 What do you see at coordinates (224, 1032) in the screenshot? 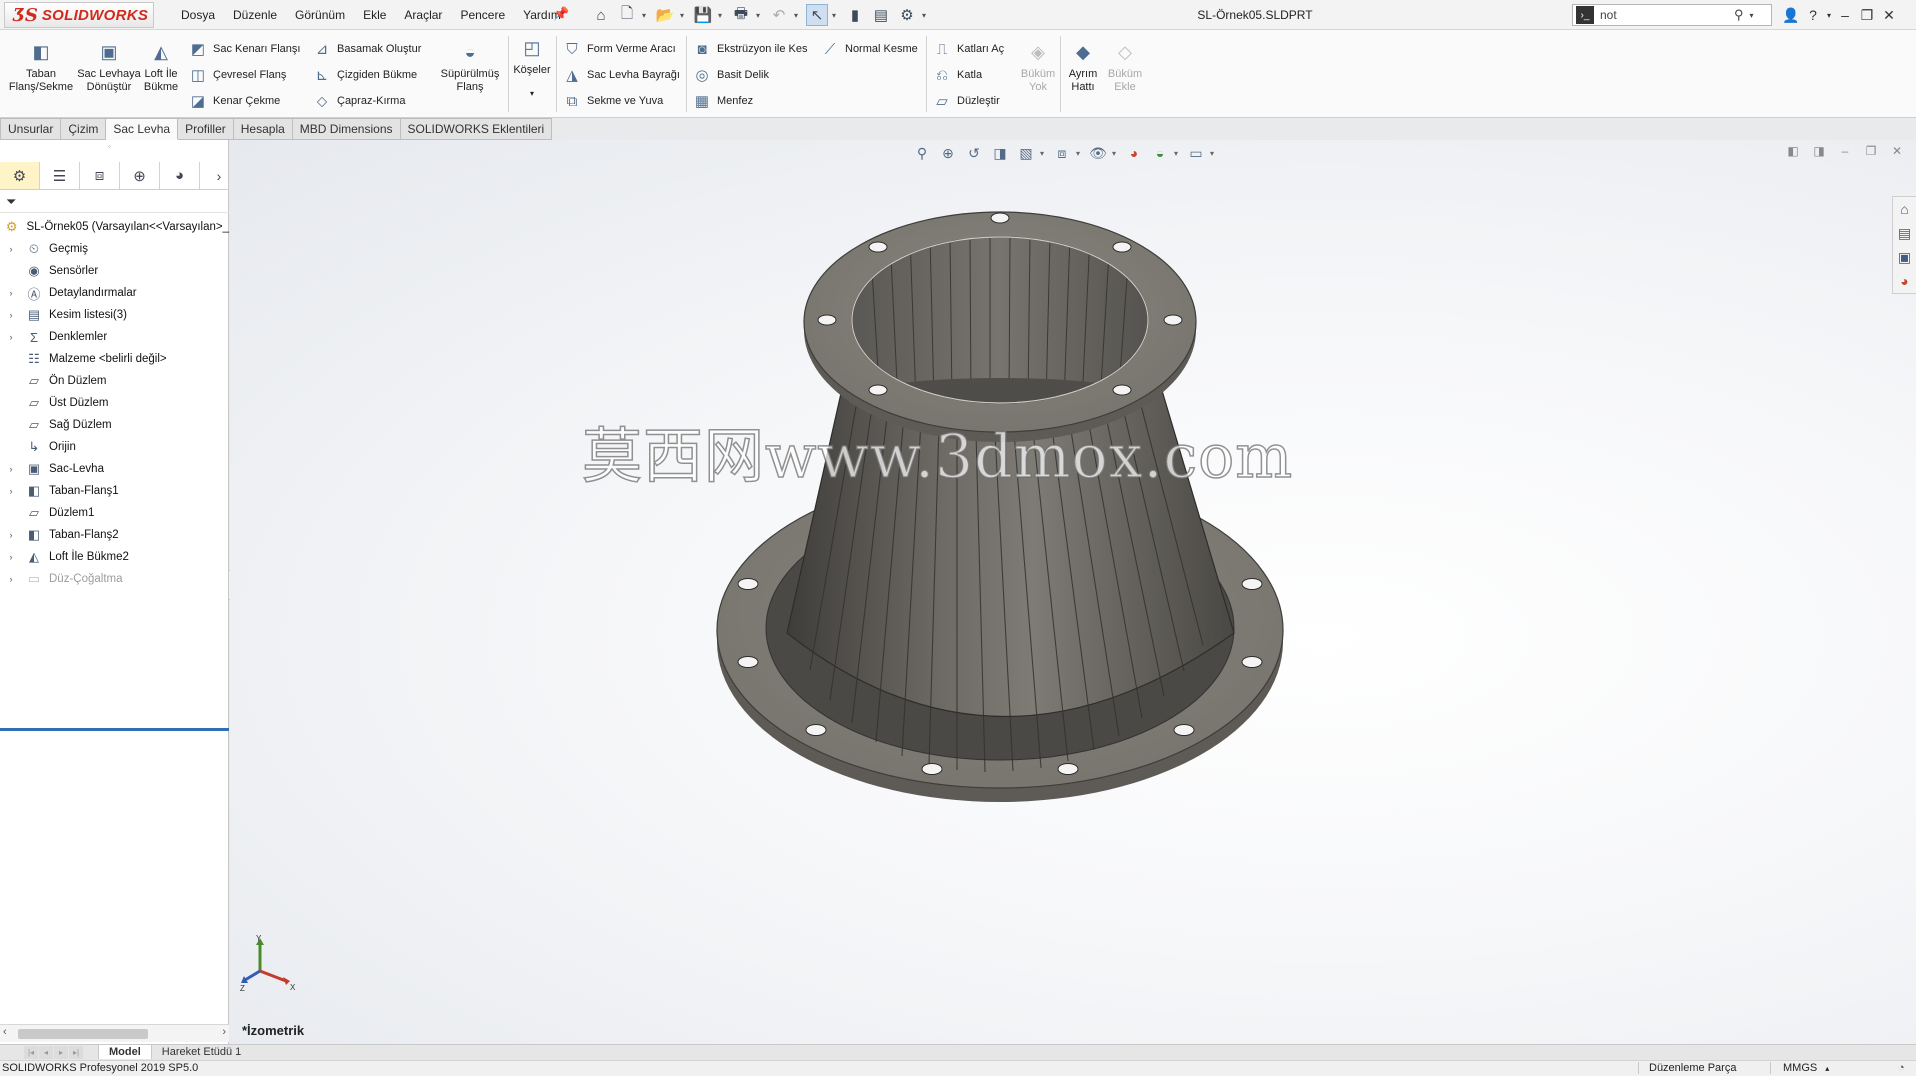
I see `scroll-right-icon: ›` at bounding box center [224, 1032].